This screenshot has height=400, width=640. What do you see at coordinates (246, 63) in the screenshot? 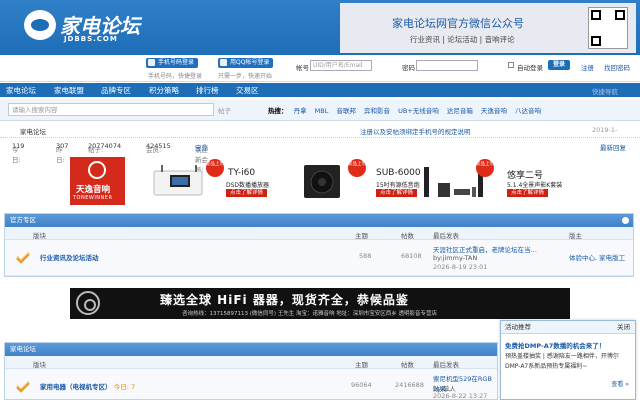
I see `qq-login-button: 用QQ帐号登录` at bounding box center [246, 63].